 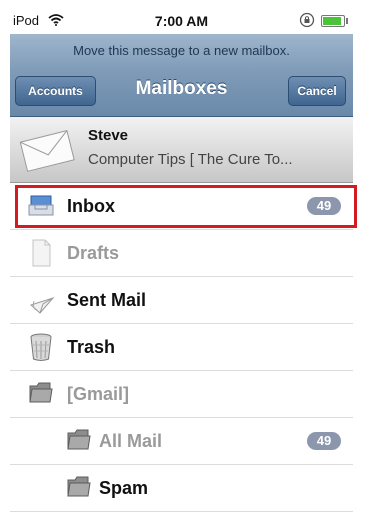 I want to click on mailbox-label: [Gmail], so click(x=98, y=394).